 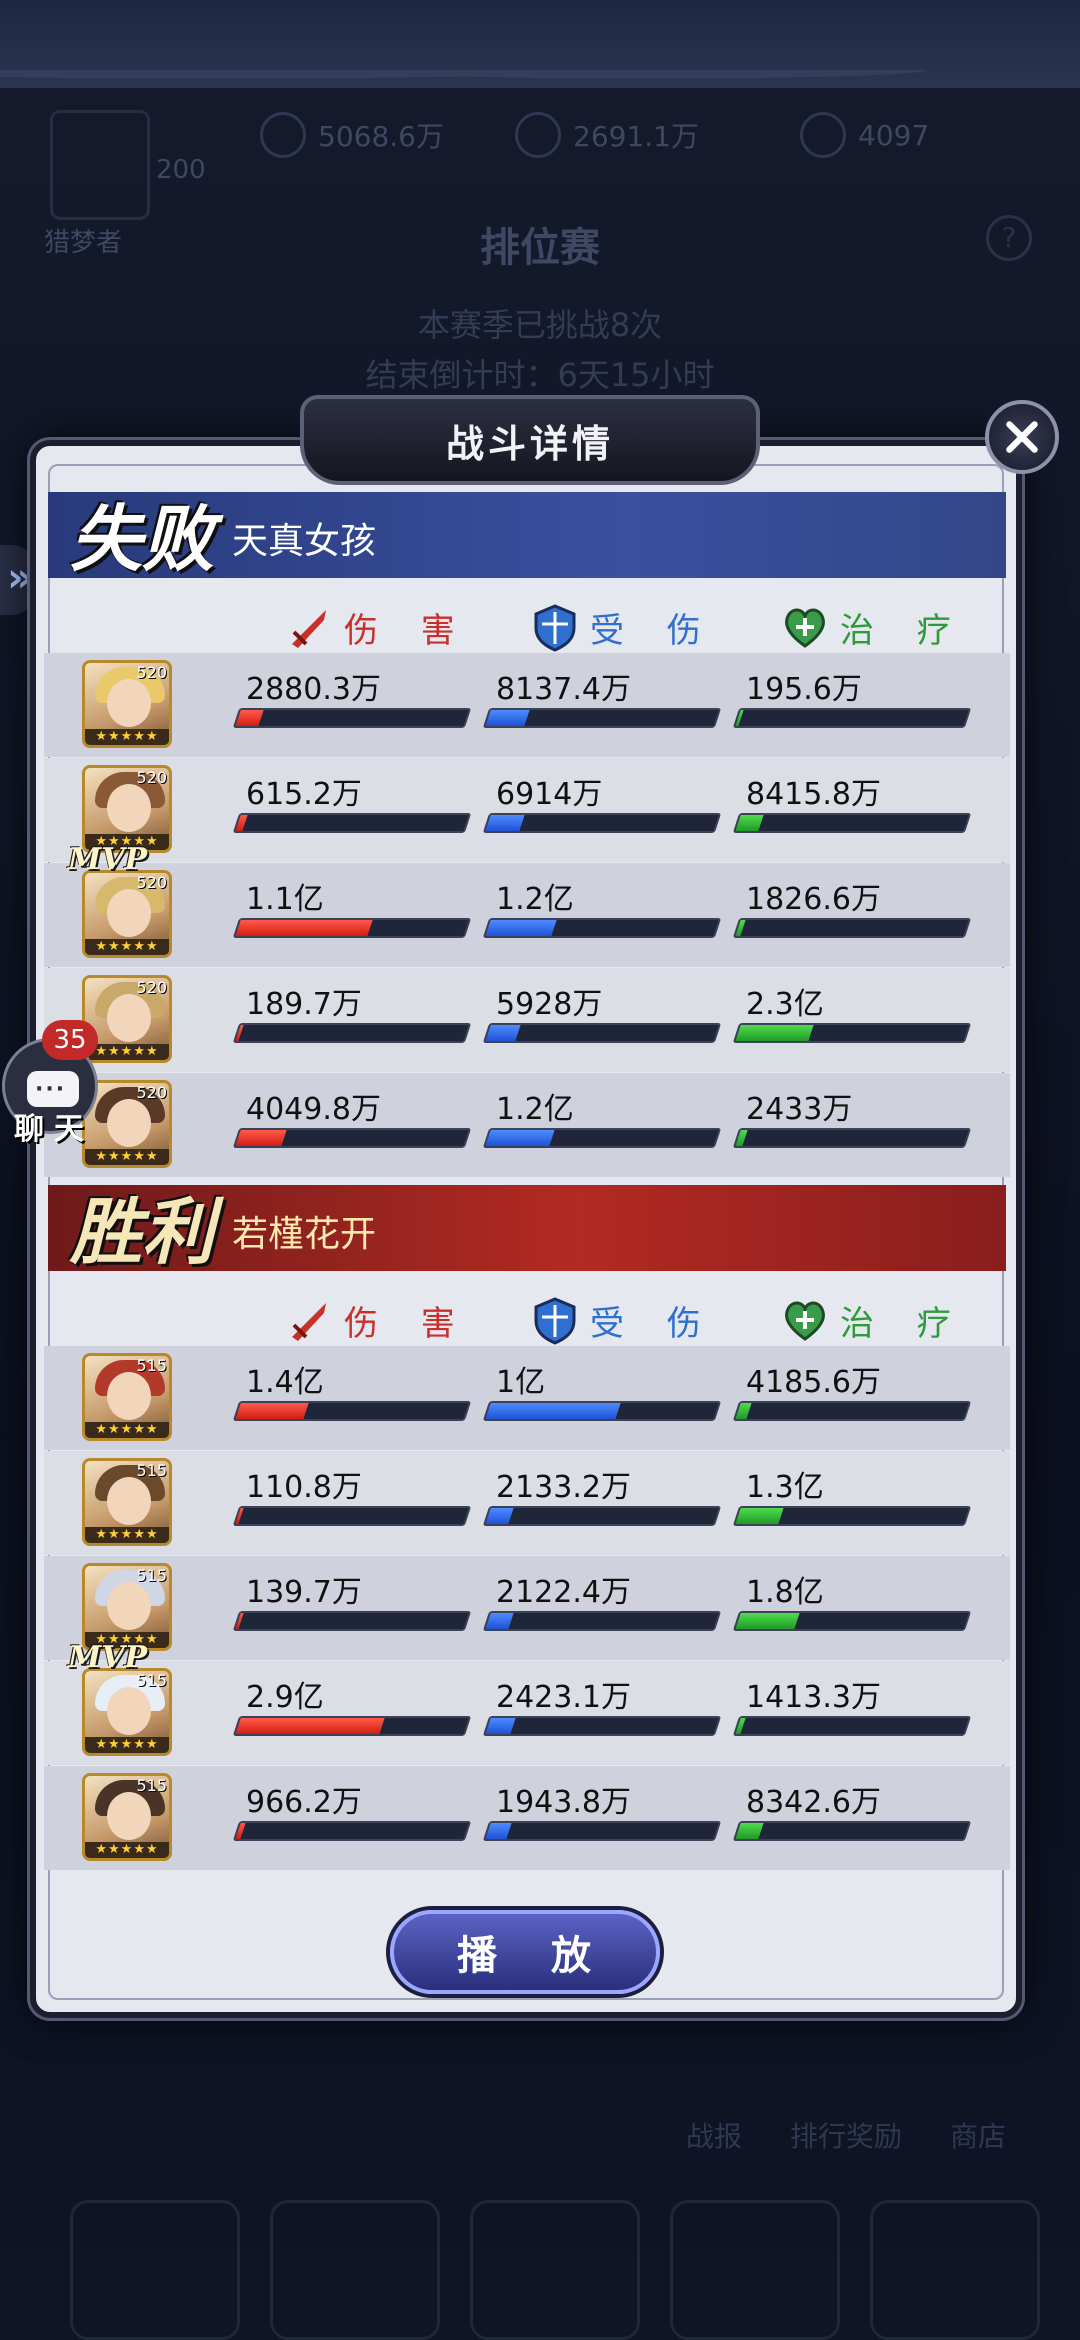 What do you see at coordinates (813, 899) in the screenshot?
I see `heal-value: 1826.6万` at bounding box center [813, 899].